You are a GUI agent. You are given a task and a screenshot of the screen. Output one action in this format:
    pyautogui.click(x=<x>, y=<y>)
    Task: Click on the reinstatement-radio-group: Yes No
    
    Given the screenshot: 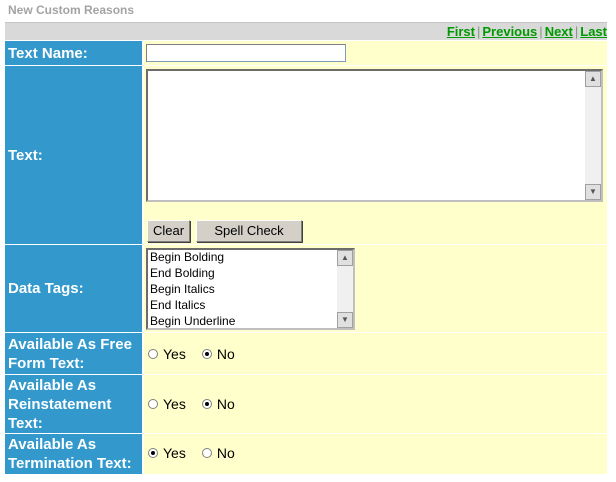 What is the action you would take?
    pyautogui.click(x=199, y=404)
    